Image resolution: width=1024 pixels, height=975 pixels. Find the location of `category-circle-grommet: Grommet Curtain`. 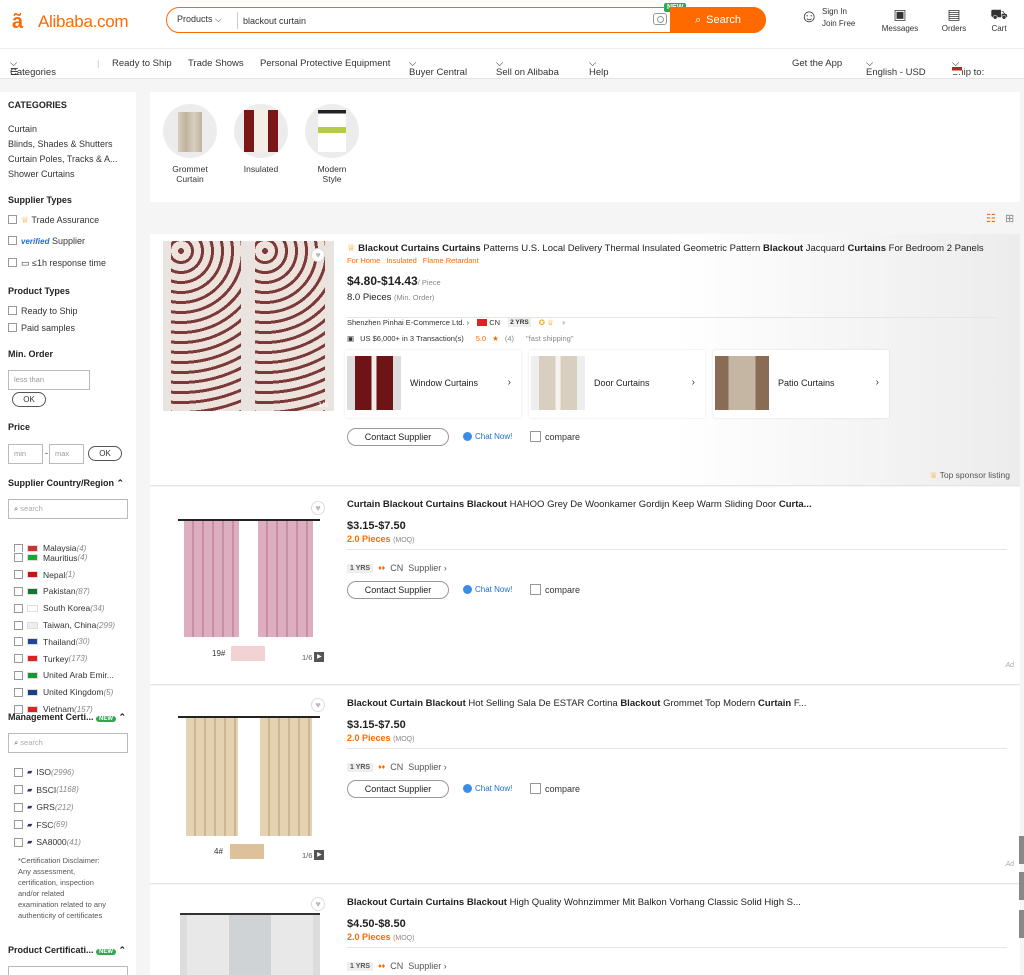

category-circle-grommet: Grommet Curtain is located at coordinates (190, 144).